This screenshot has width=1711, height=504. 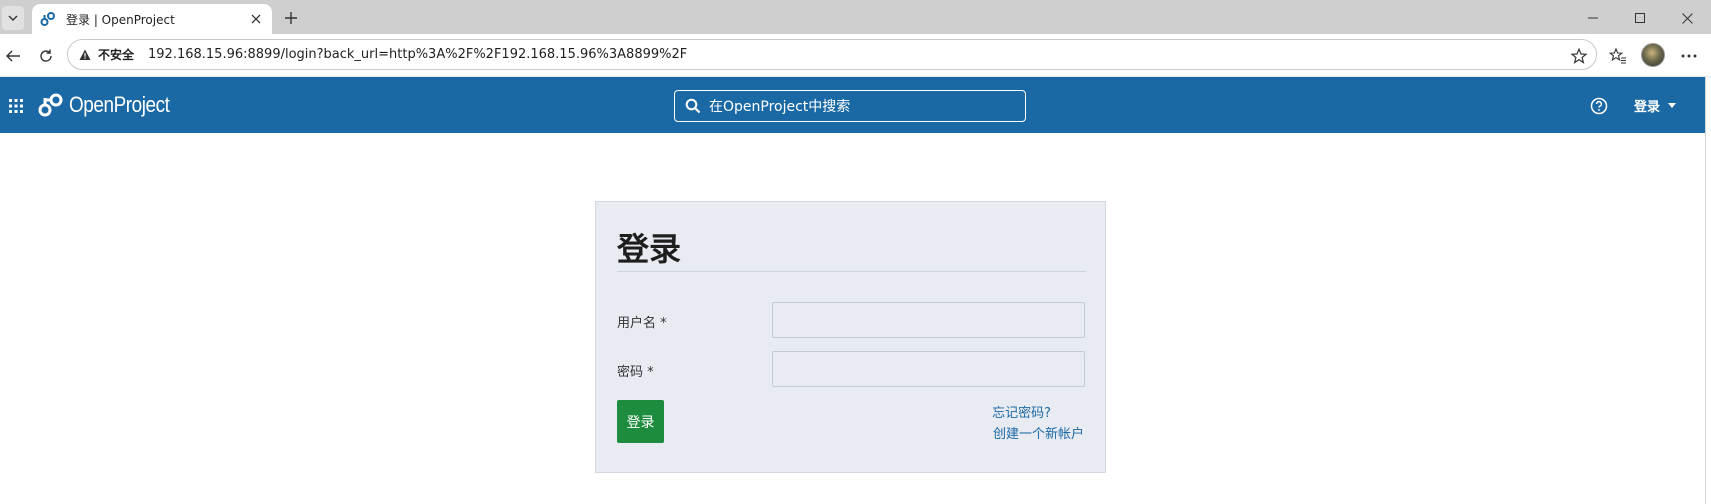 I want to click on username-label: 用户名 *, so click(x=642, y=323).